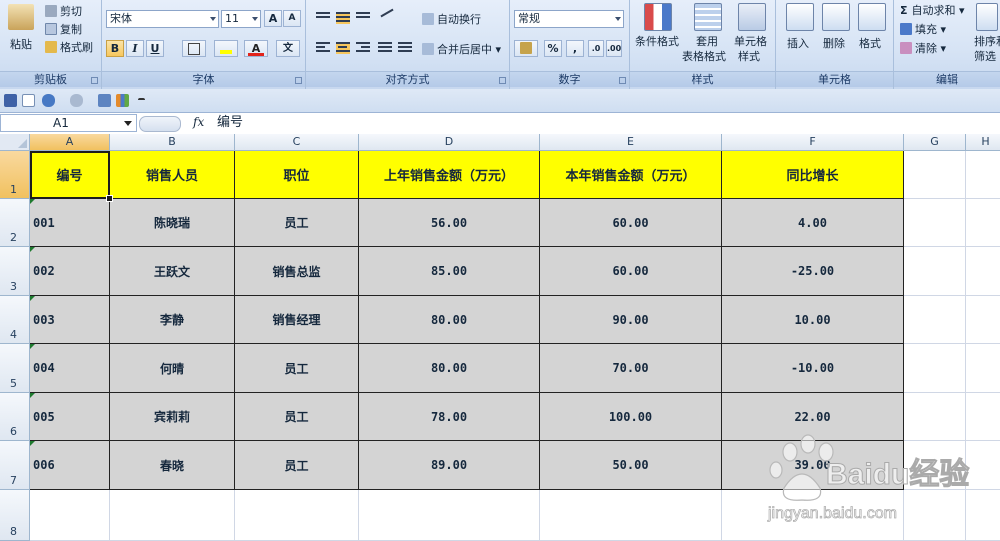 The height and width of the screenshot is (541, 1000). I want to click on cell-style-button-2: 样式, so click(749, 56).